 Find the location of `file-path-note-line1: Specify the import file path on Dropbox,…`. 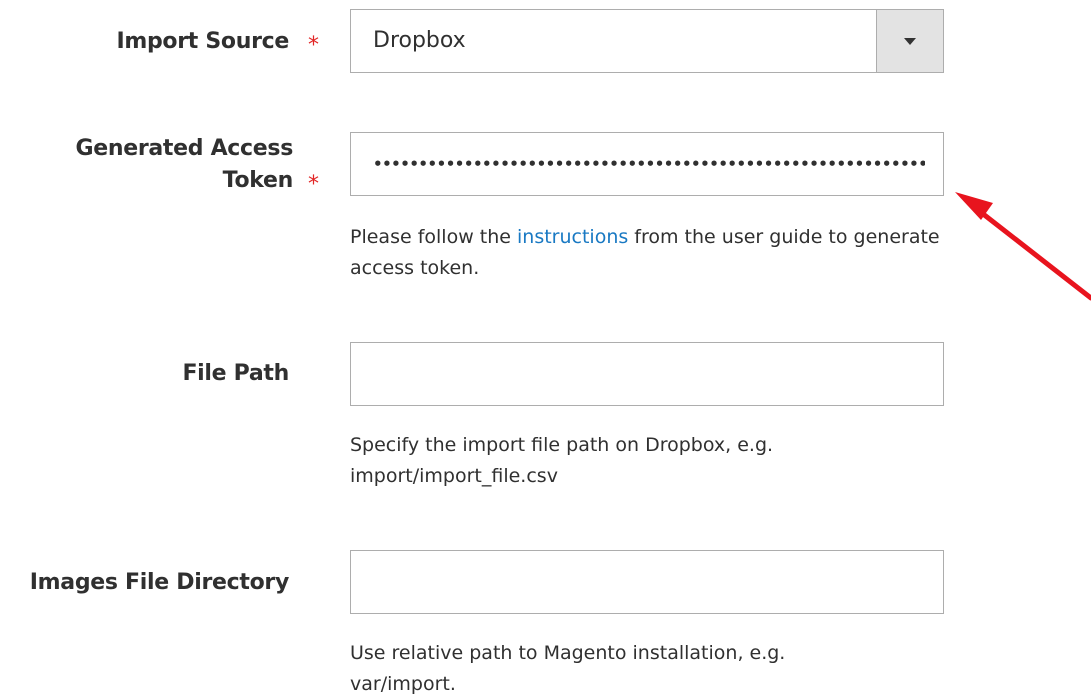

file-path-note-line1: Specify the import file path on Dropbox,… is located at coordinates (562, 445).